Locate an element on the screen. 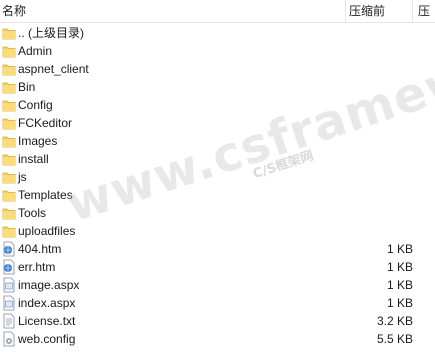 The height and width of the screenshot is (358, 435). folder-row: Images is located at coordinates (217, 141).